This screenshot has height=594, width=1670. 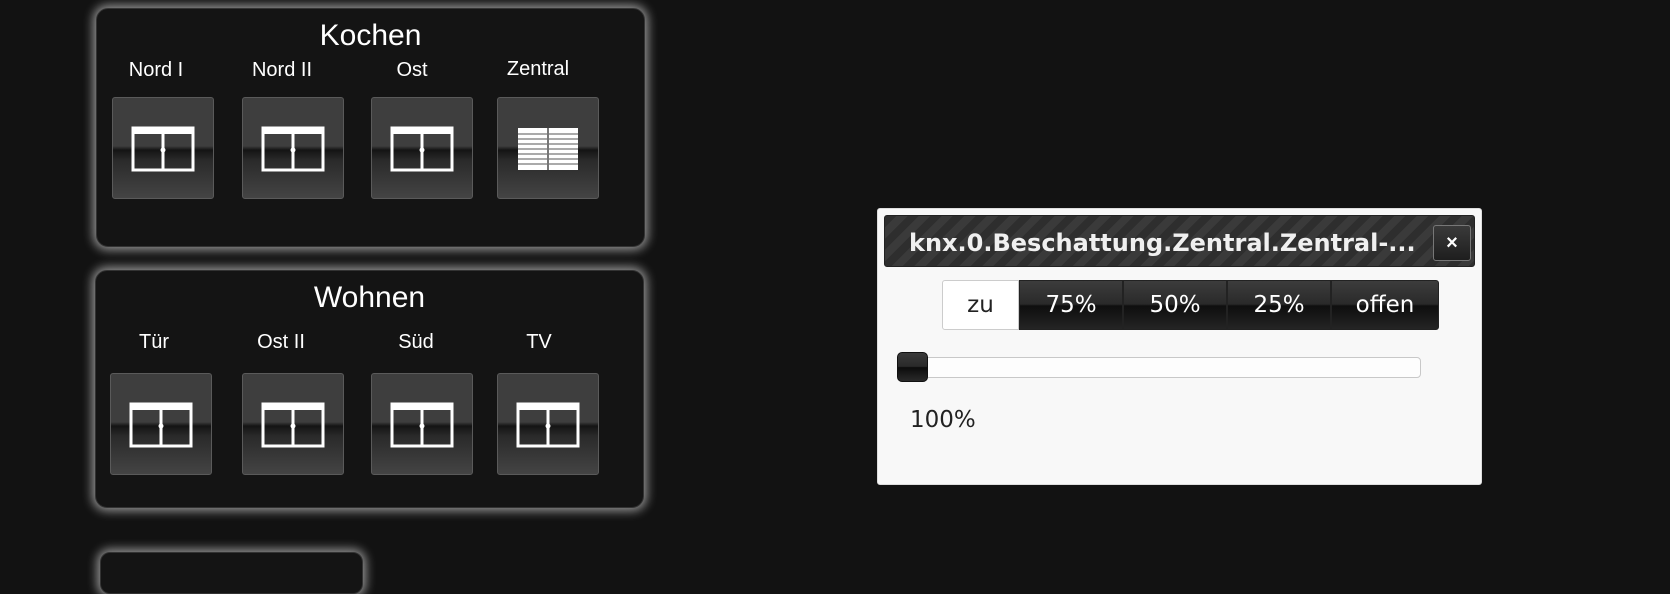 I want to click on close-icon: ×, so click(x=1452, y=243).